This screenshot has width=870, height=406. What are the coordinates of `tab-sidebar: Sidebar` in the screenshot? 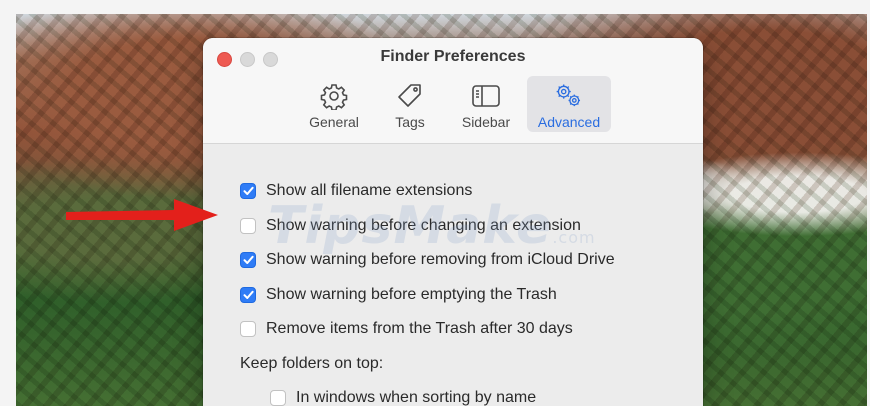 It's located at (486, 104).